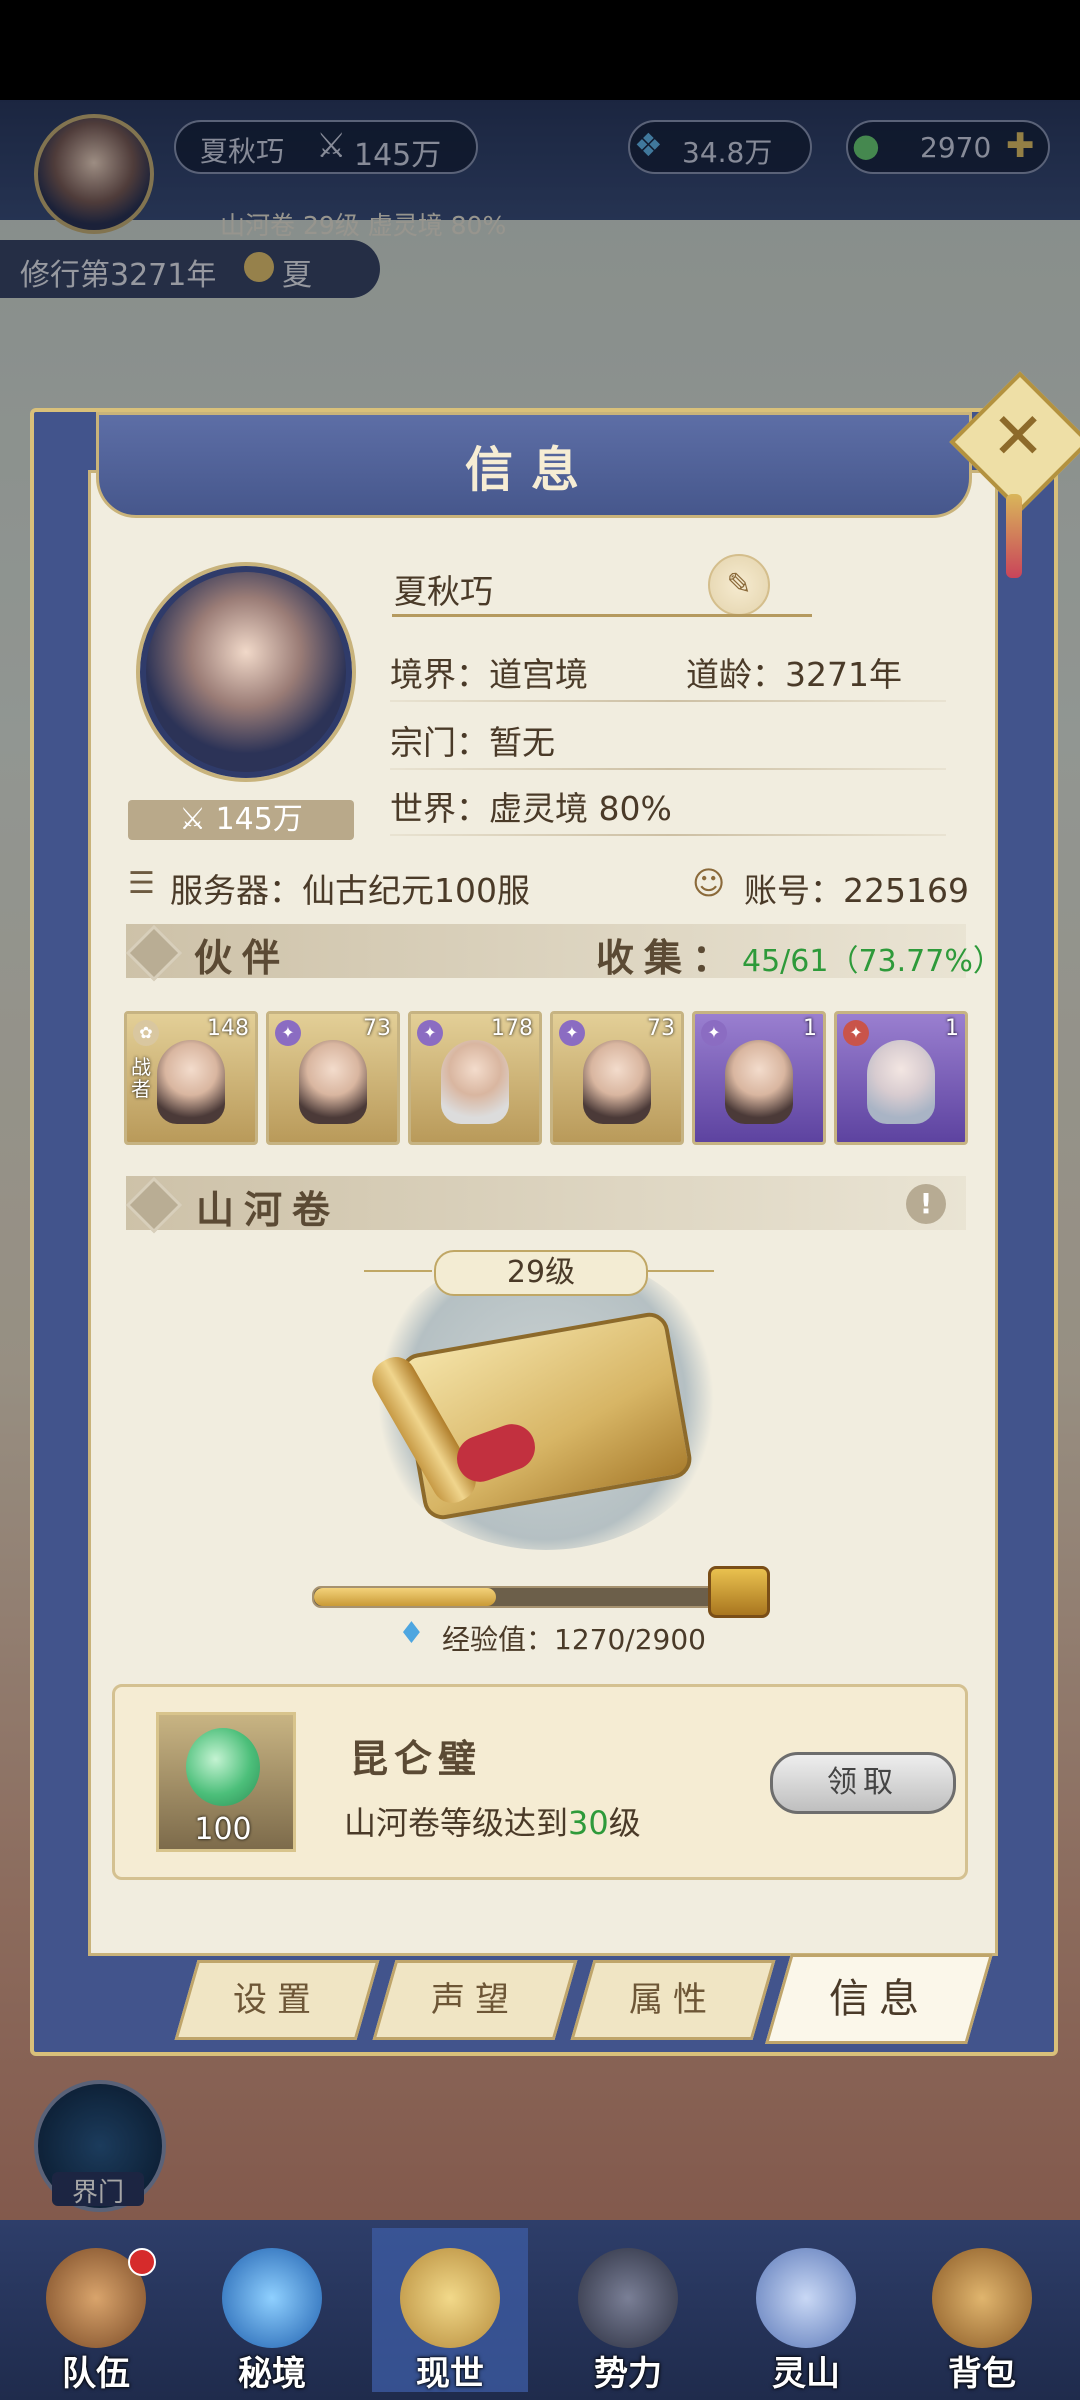 Image resolution: width=1080 pixels, height=2400 pixels. What do you see at coordinates (141, 883) in the screenshot?
I see `server-icon: ☰` at bounding box center [141, 883].